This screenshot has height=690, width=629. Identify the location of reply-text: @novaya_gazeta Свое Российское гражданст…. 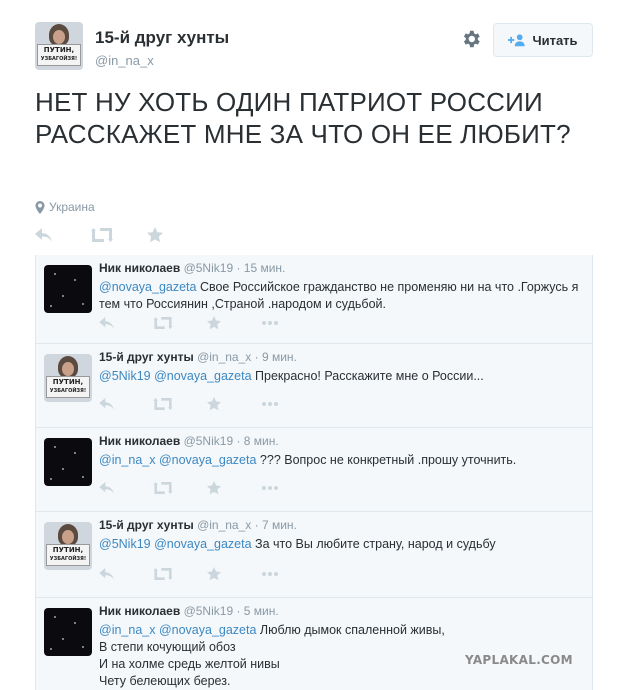
(339, 296).